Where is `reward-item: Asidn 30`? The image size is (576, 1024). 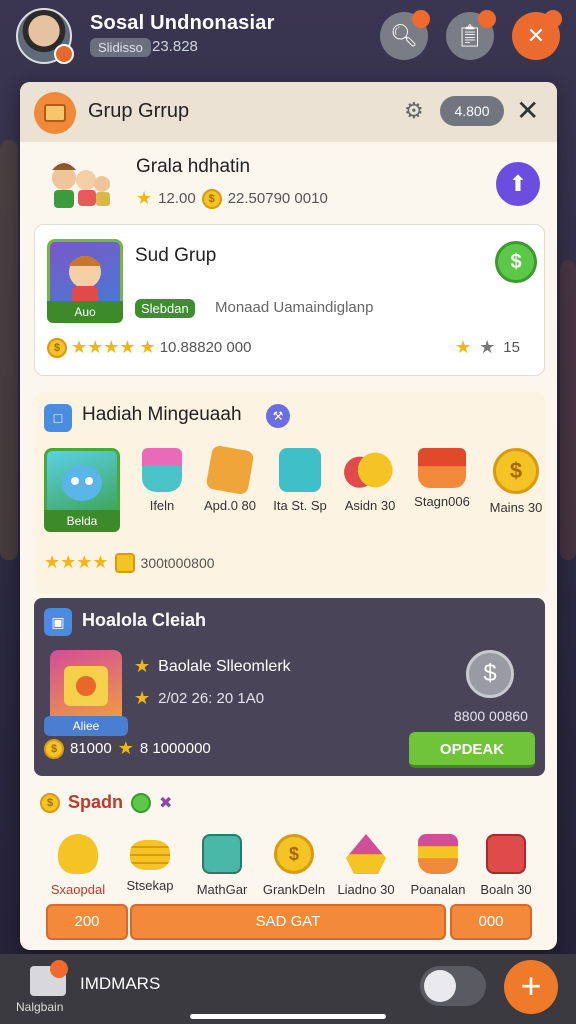
reward-item: Asidn 30 is located at coordinates (370, 480).